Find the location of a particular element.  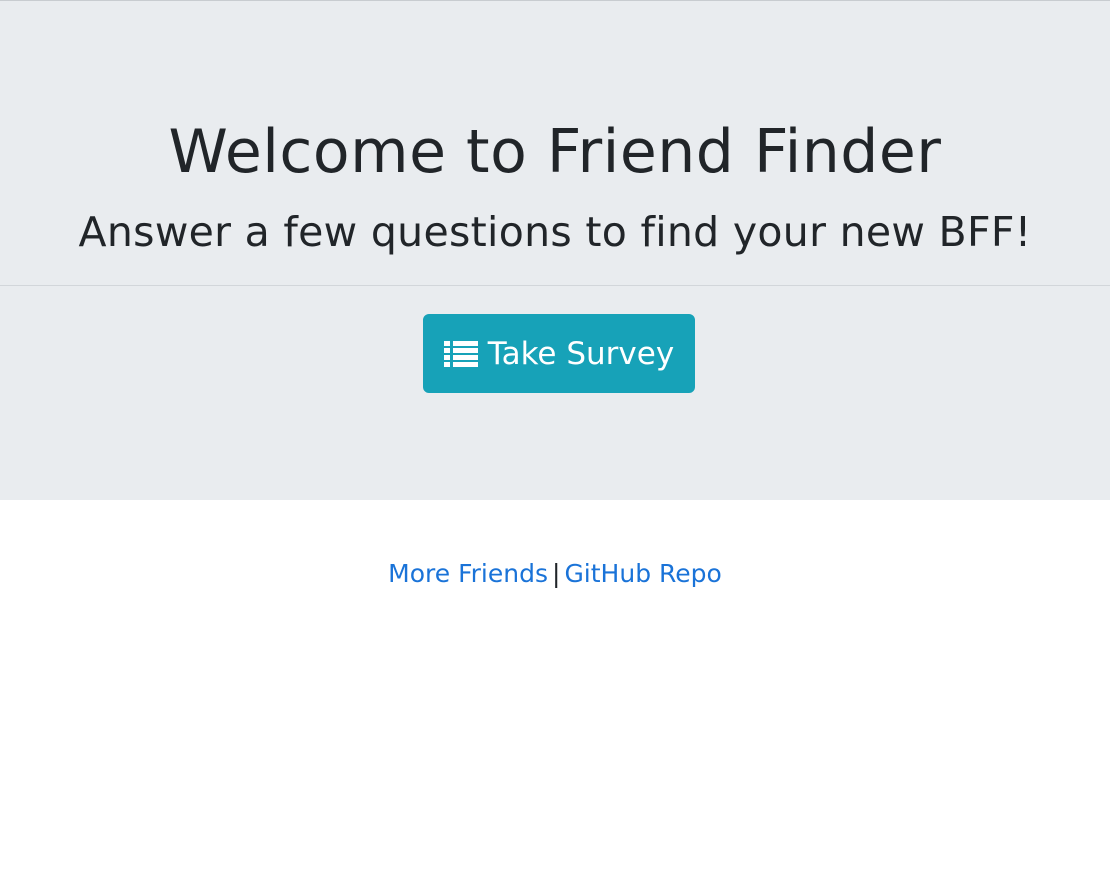

footer-links: More Friends | GitHub Repo is located at coordinates (555, 574).